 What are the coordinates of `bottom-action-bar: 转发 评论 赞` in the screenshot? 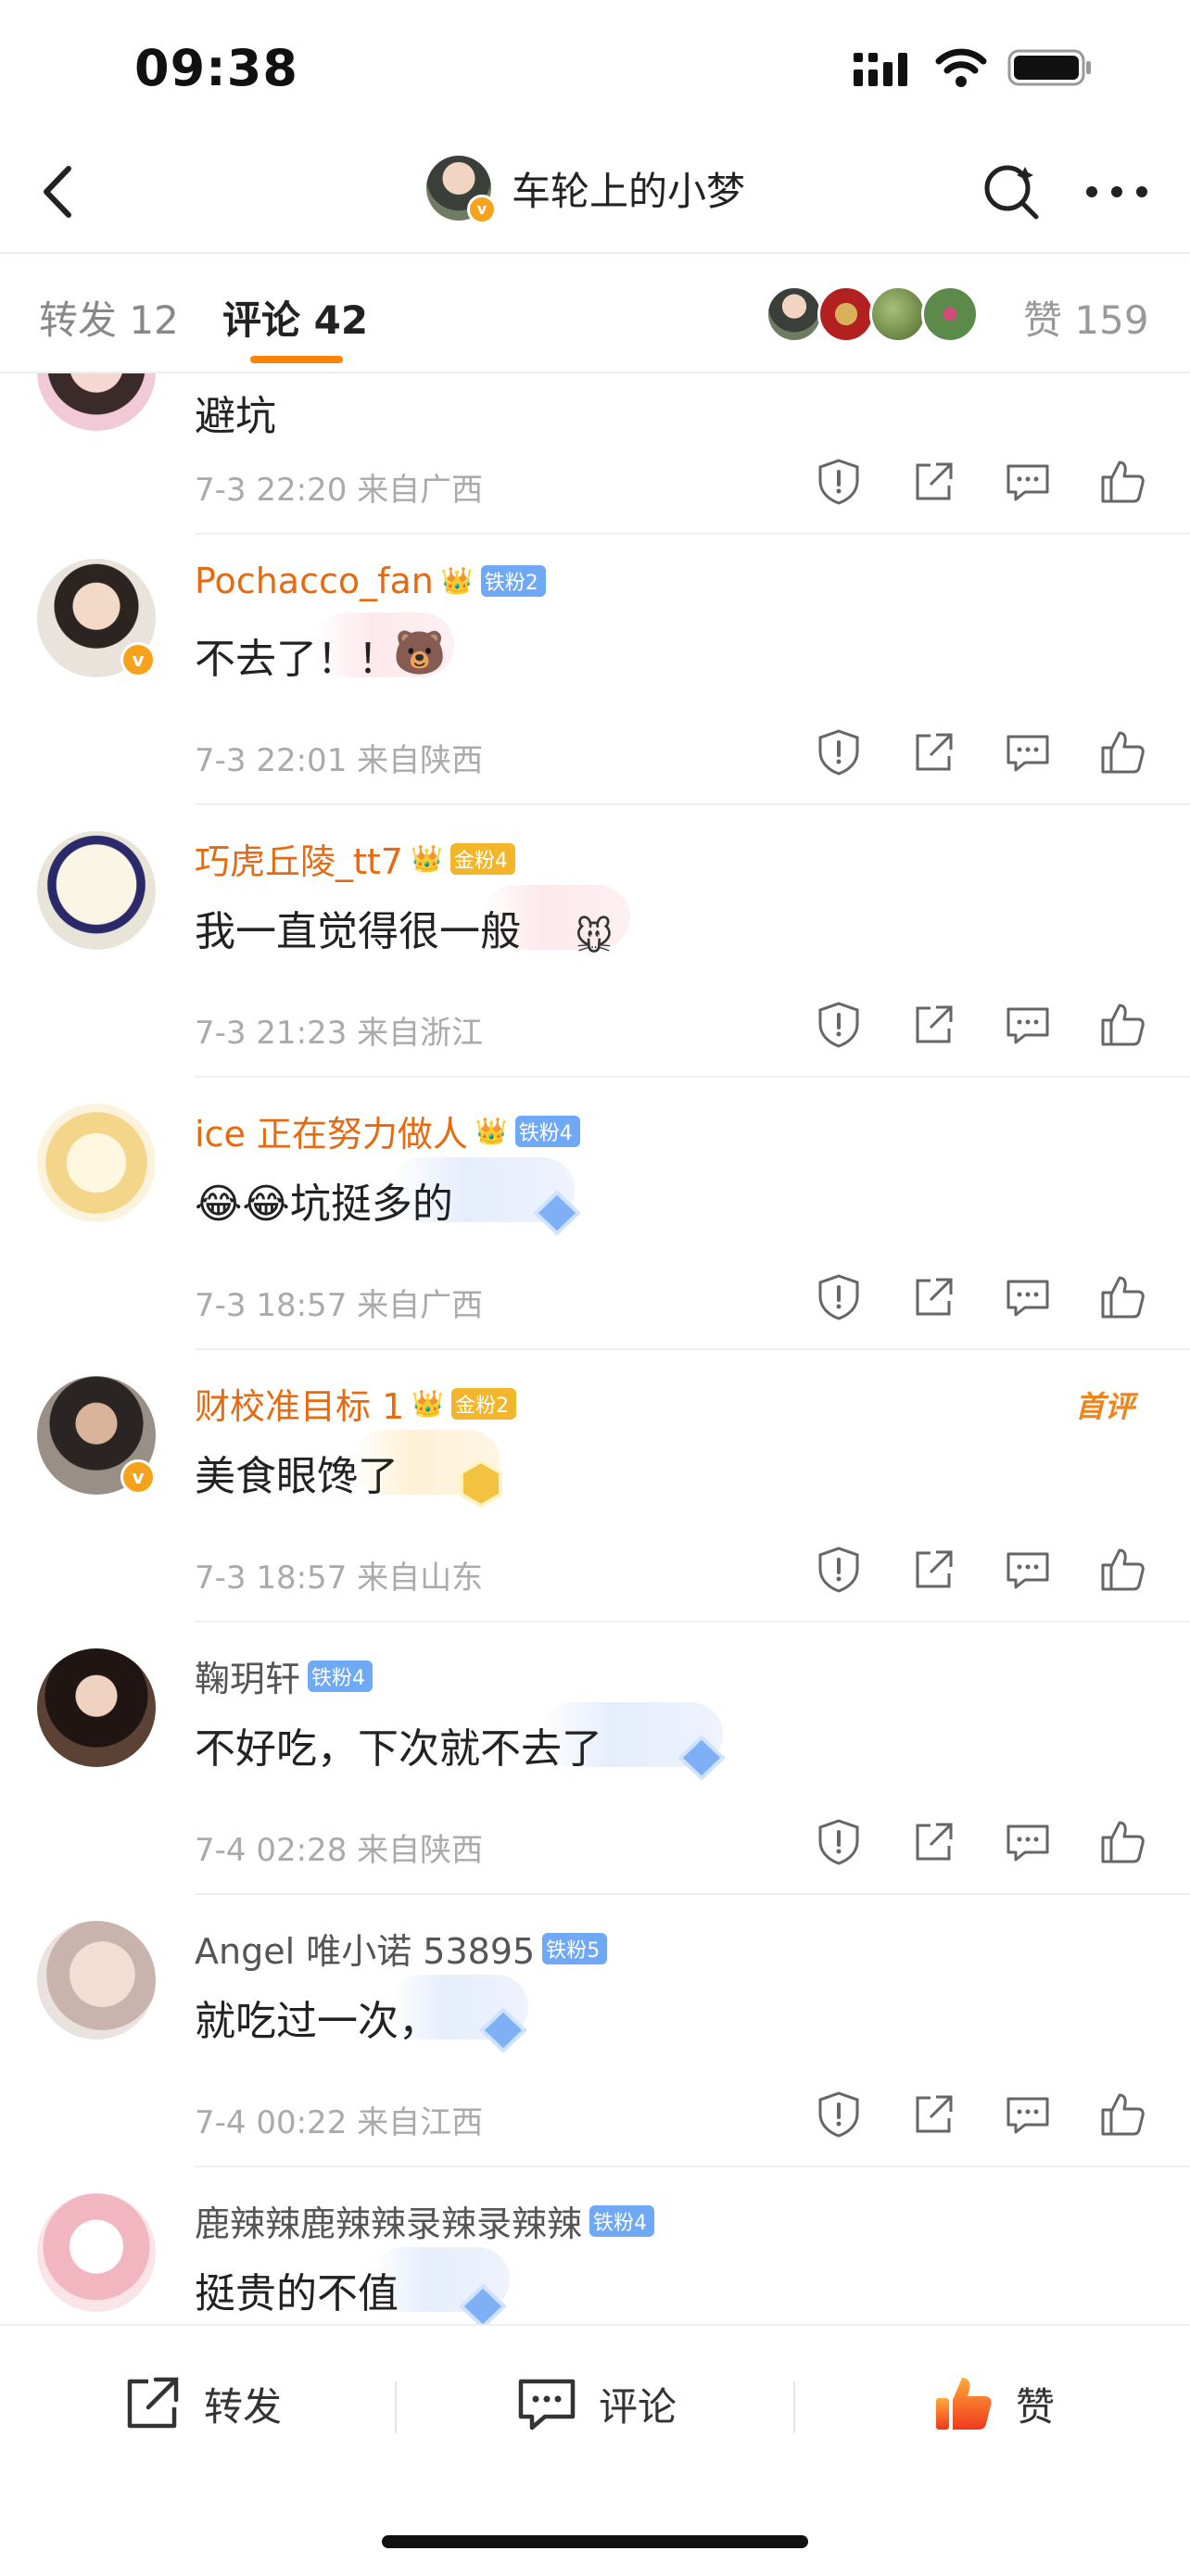 It's located at (595, 2450).